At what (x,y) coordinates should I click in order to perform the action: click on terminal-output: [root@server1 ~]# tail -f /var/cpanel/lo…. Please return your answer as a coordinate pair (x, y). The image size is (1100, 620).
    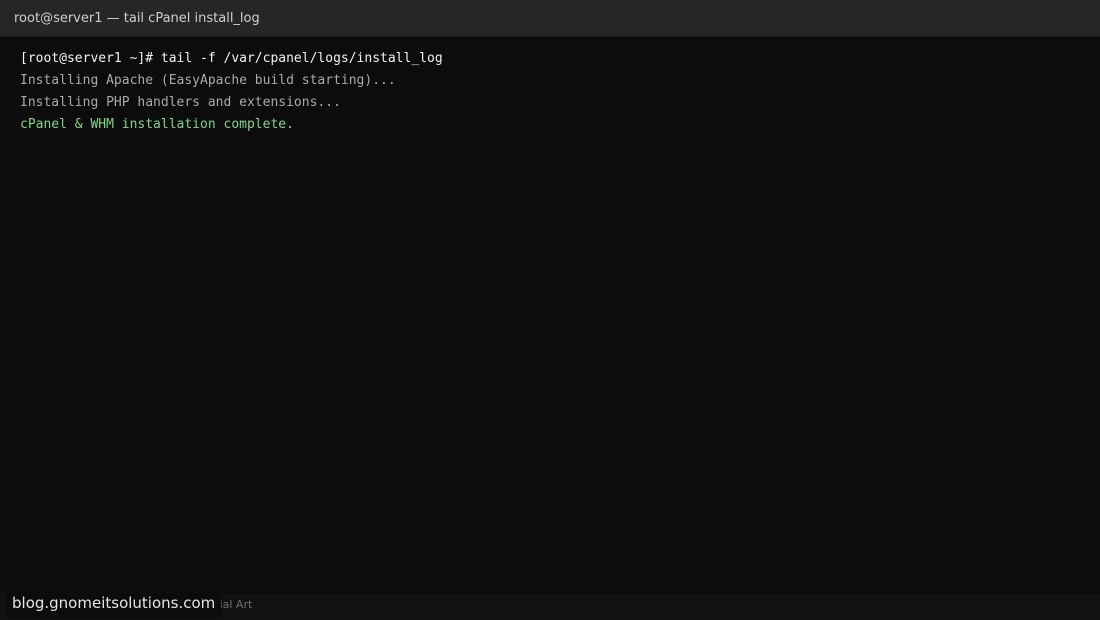
    Looking at the image, I should click on (550, 92).